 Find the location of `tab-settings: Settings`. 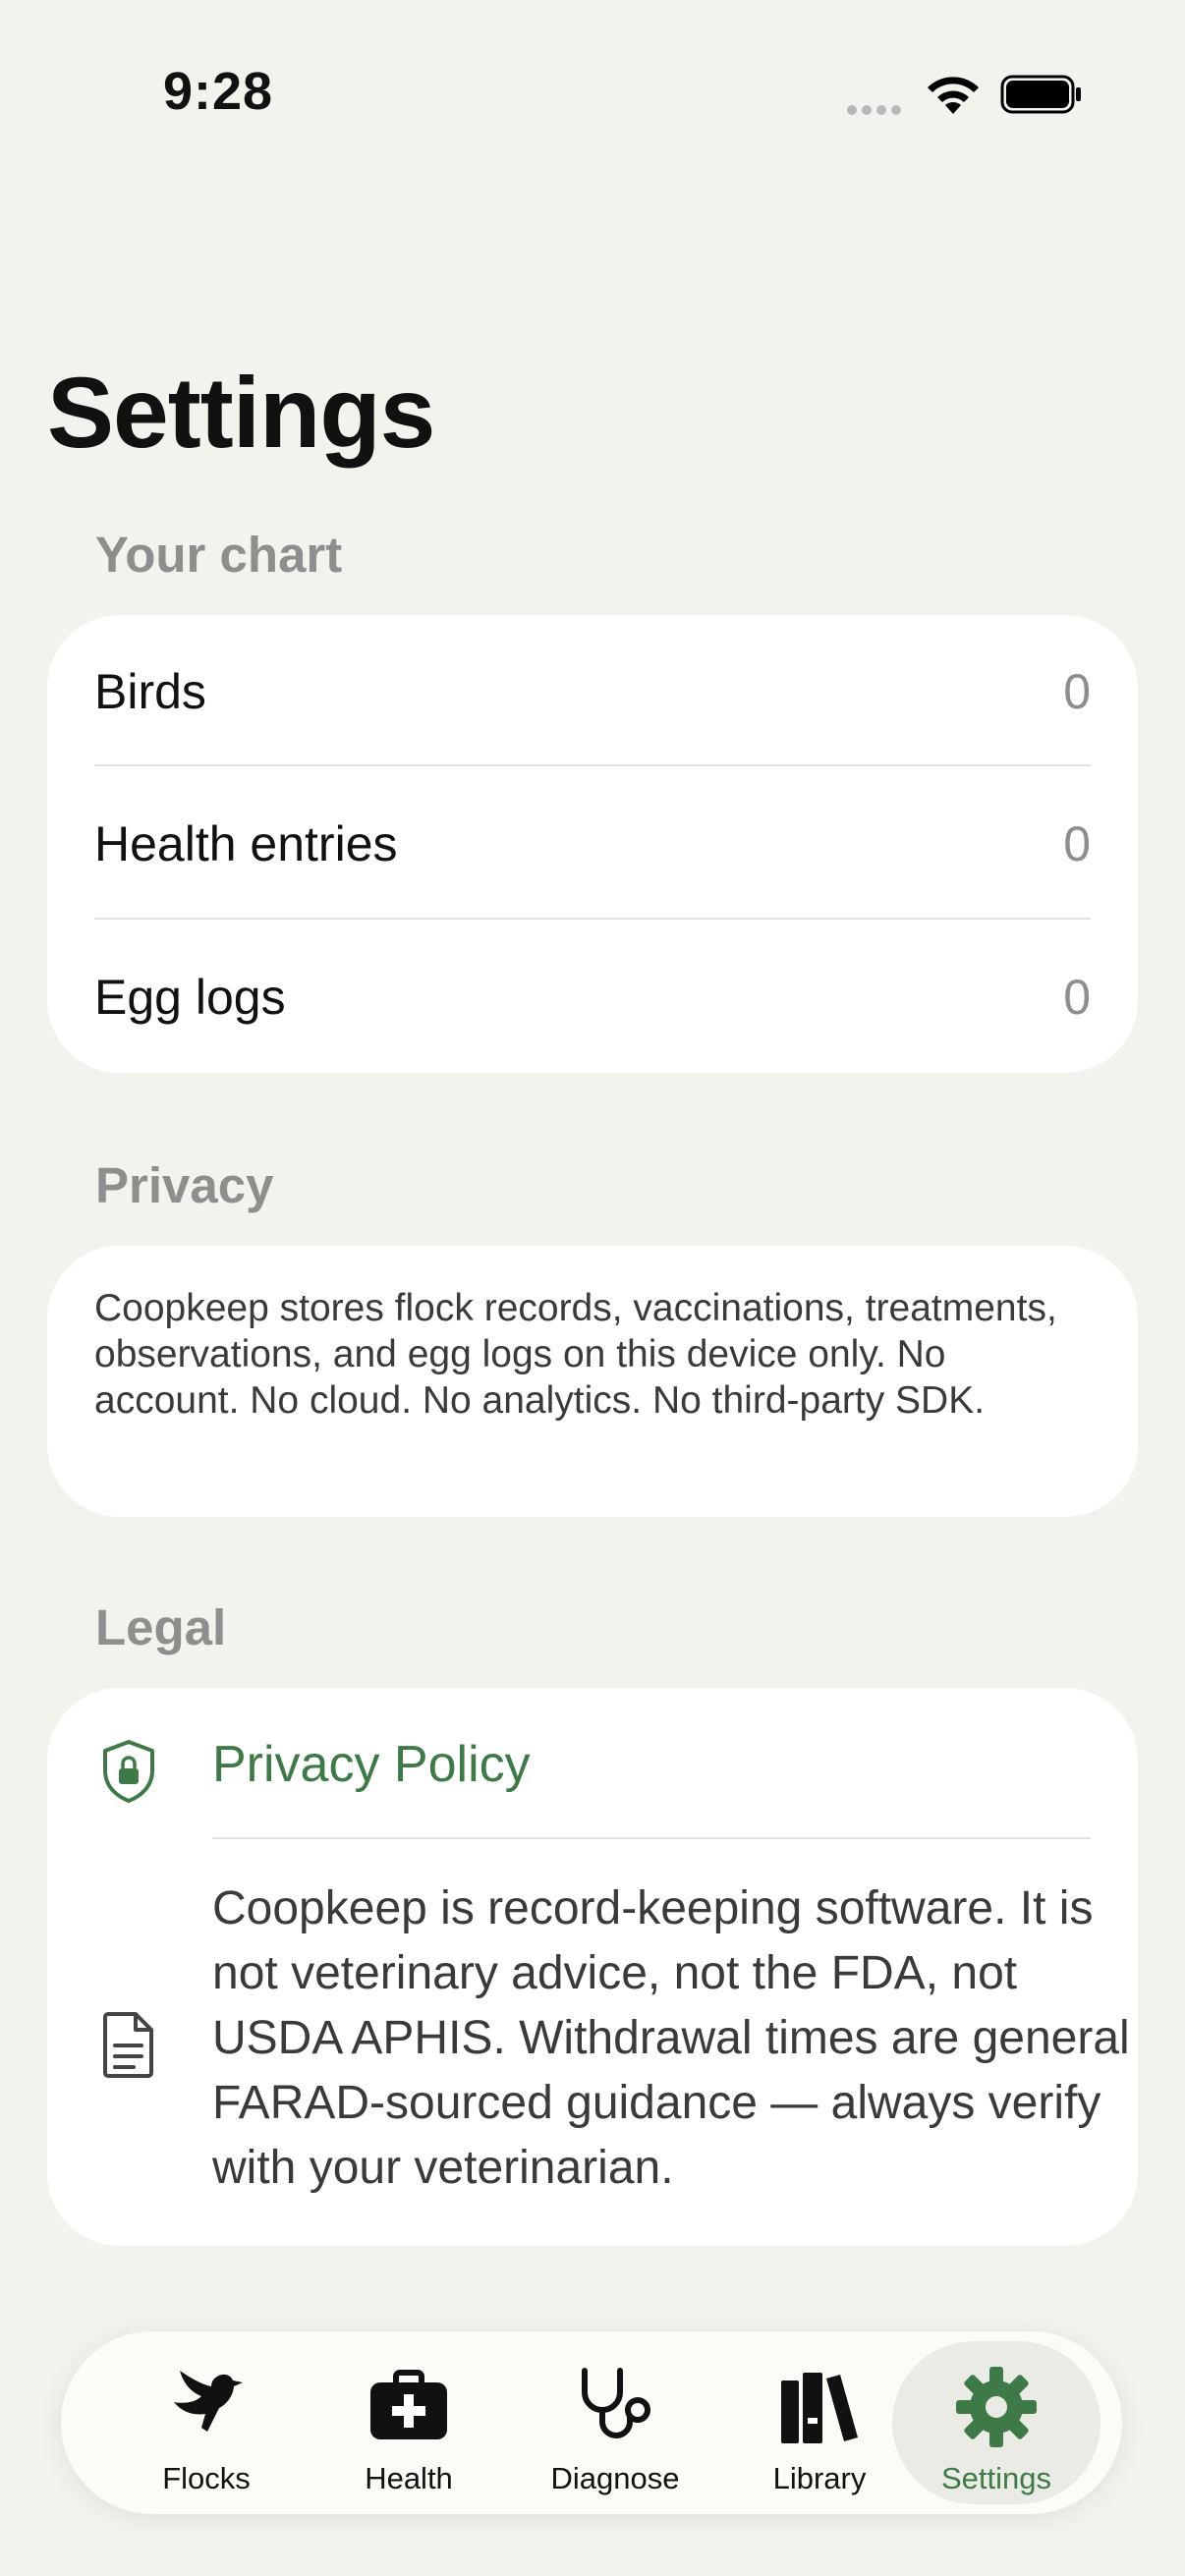

tab-settings: Settings is located at coordinates (996, 2422).